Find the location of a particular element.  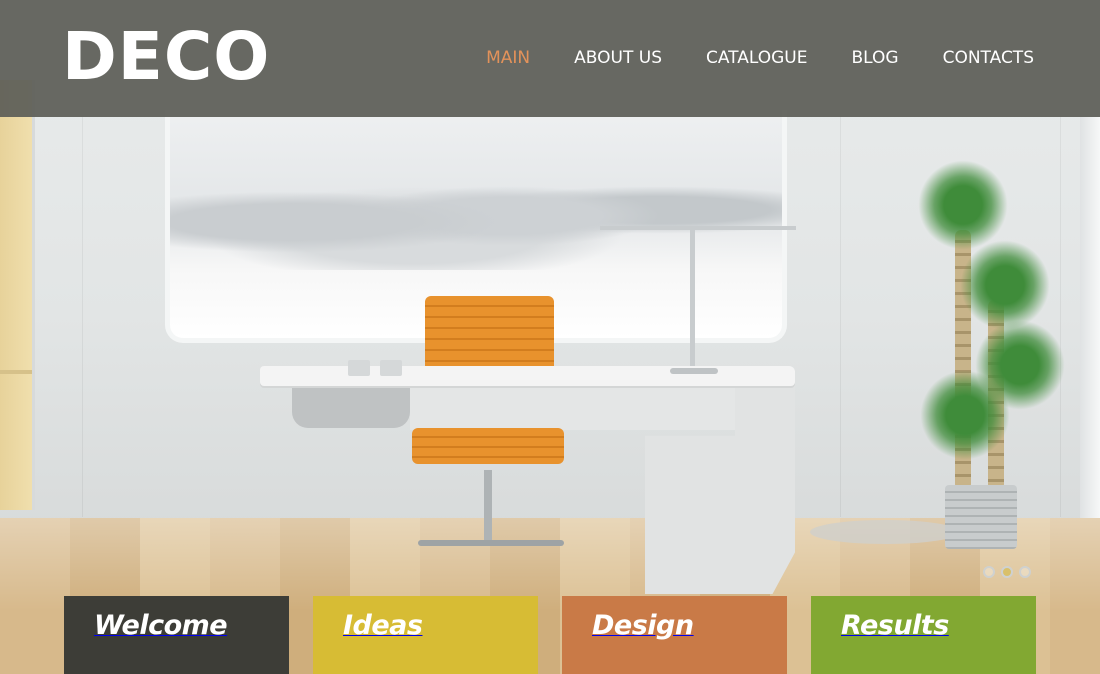

plant-pot is located at coordinates (981, 517).